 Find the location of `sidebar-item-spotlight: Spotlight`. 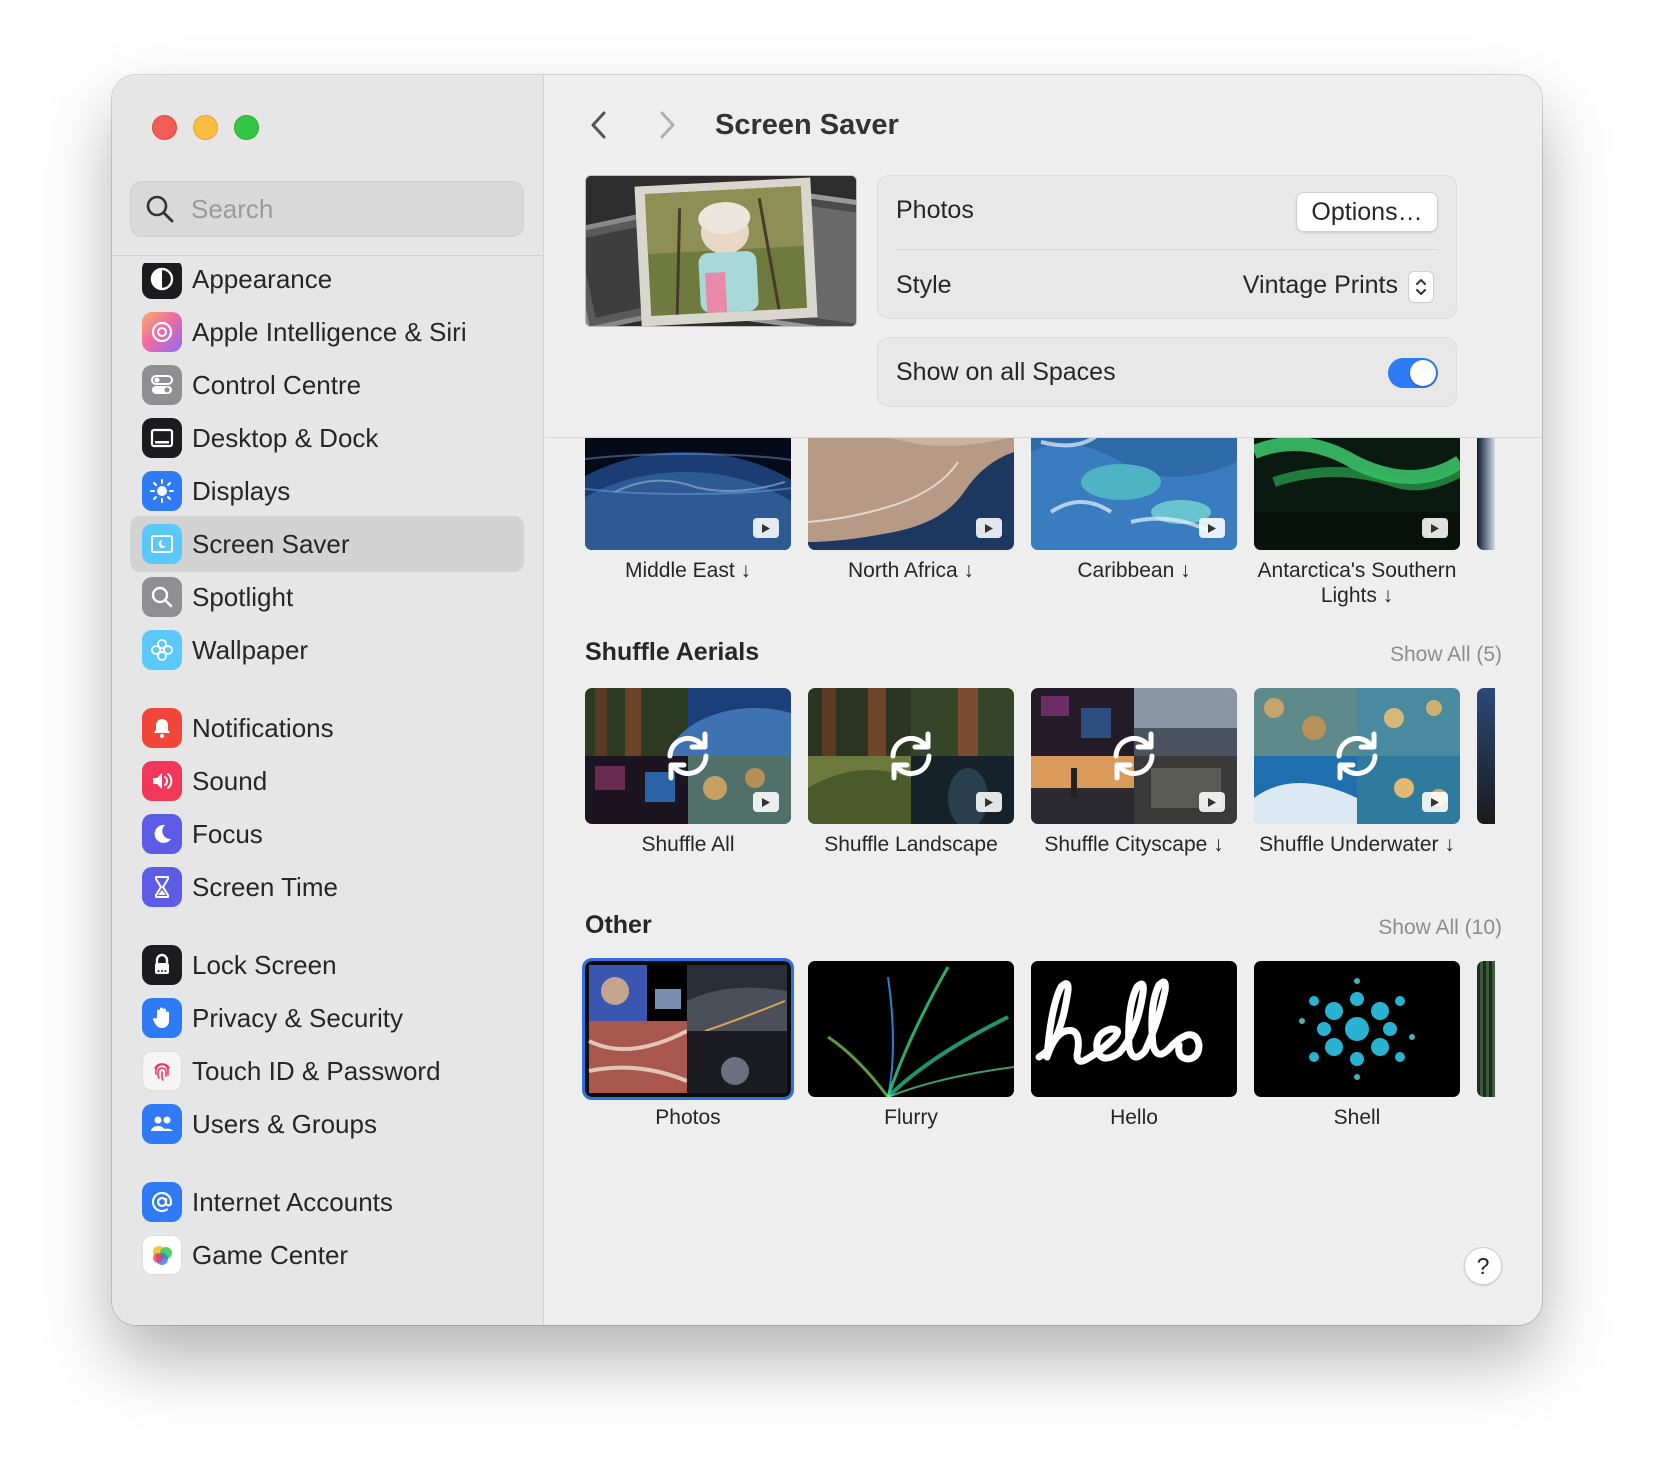

sidebar-item-spotlight: Spotlight is located at coordinates (327, 597).